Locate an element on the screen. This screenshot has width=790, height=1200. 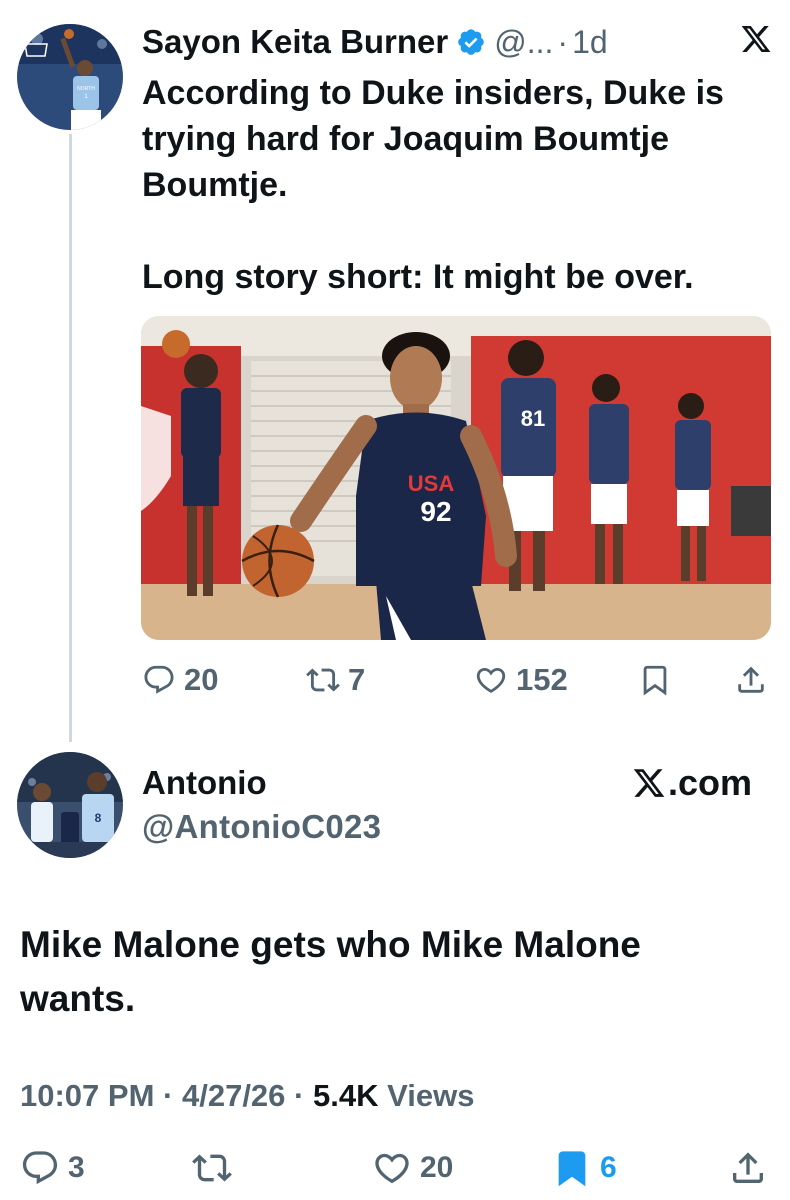
bookmark-button is located at coordinates (655, 680).